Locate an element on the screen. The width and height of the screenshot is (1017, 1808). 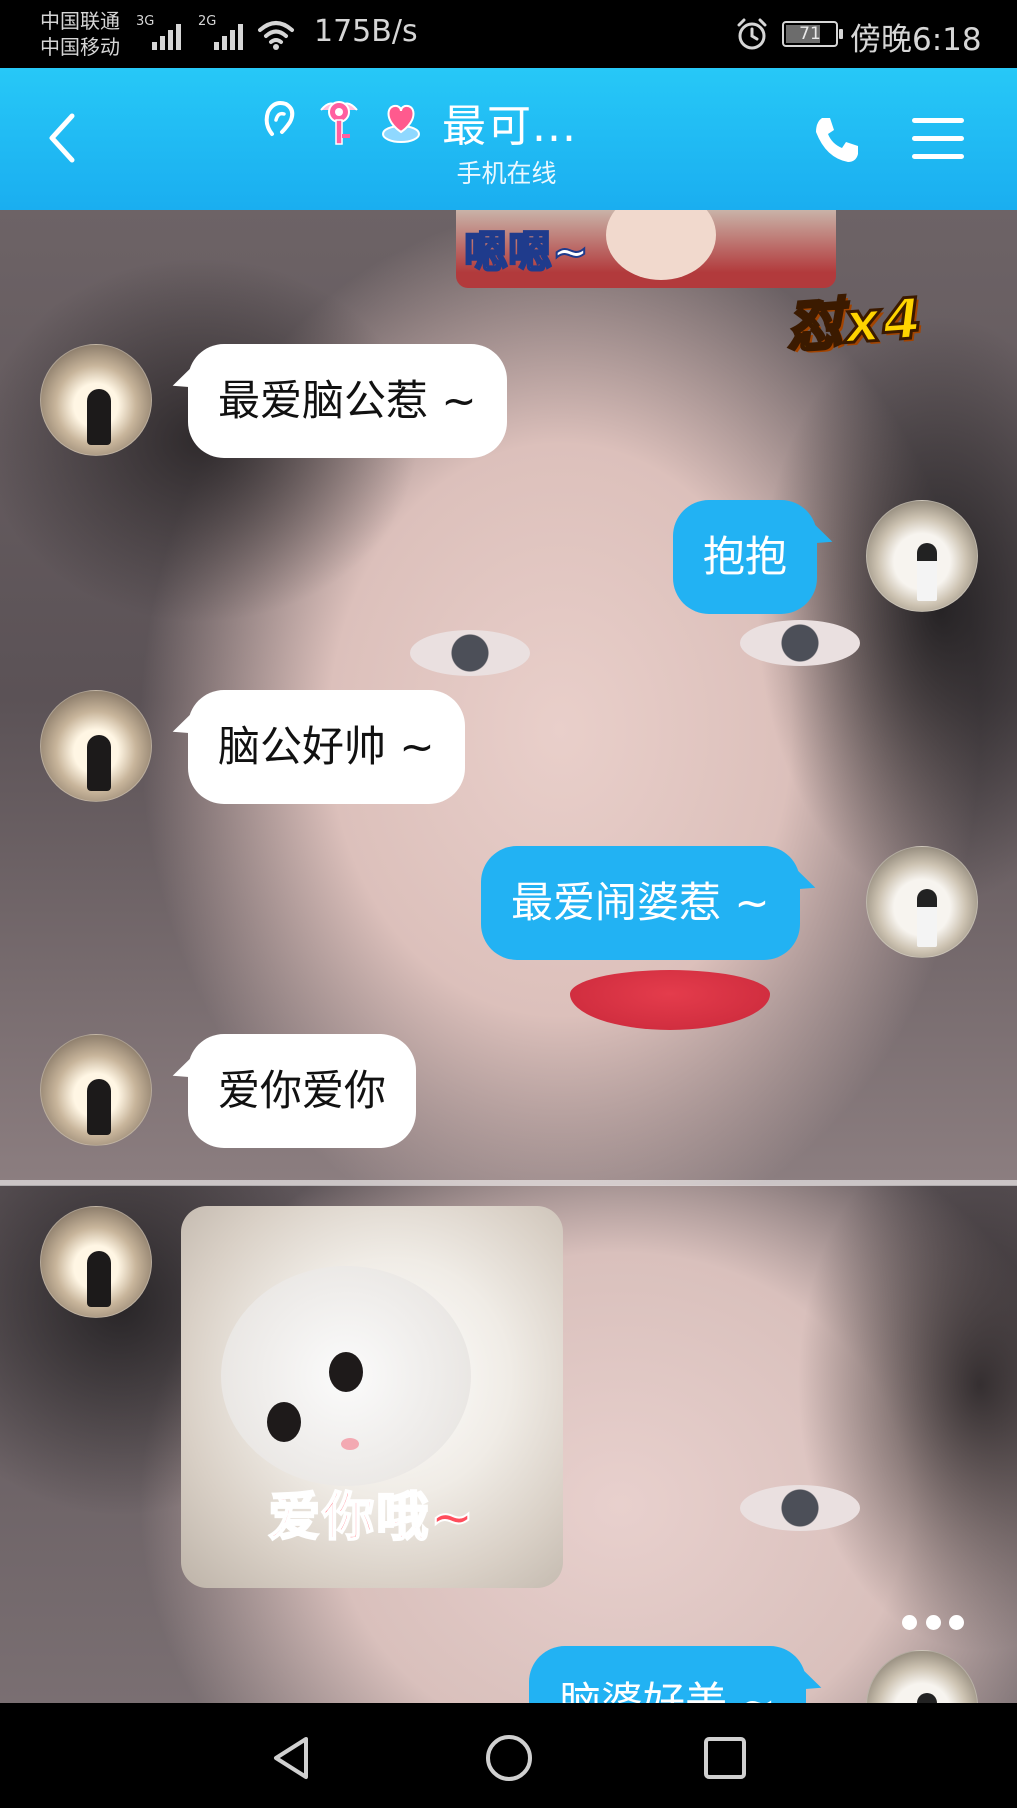
network-speed: 175B/s is located at coordinates (366, 31).